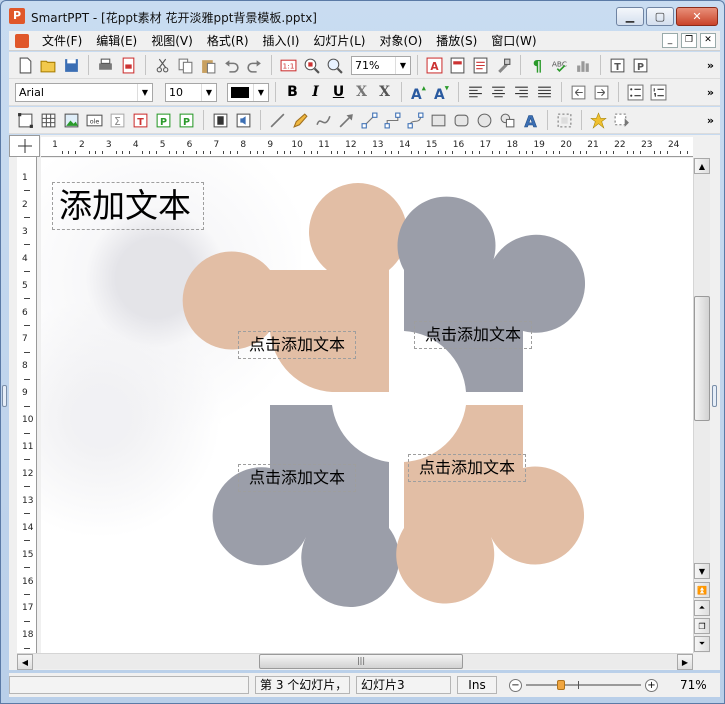 This screenshot has height=704, width=725. I want to click on sound-icon, so click(243, 120).